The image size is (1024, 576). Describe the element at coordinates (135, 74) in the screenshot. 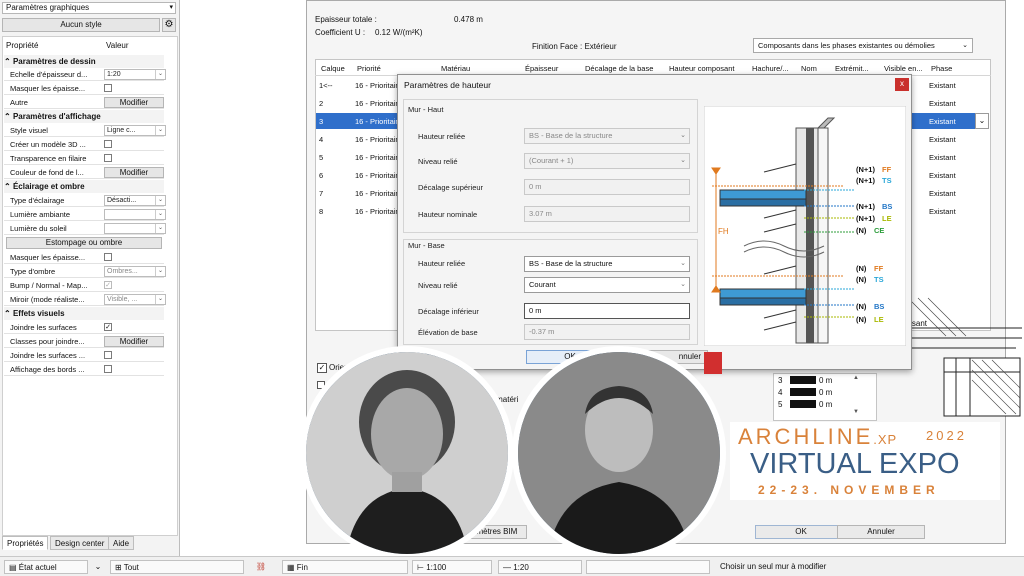

I see `thickness-scale-select: 1:20 ⌄` at that location.